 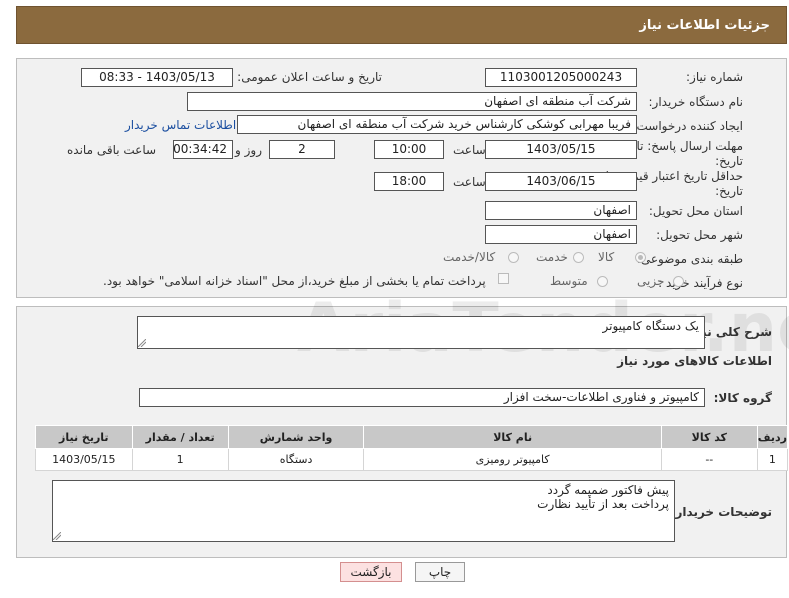 What do you see at coordinates (180, 437) in the screenshot?
I see `col-header-qty: تعداد / مقدار` at bounding box center [180, 437].